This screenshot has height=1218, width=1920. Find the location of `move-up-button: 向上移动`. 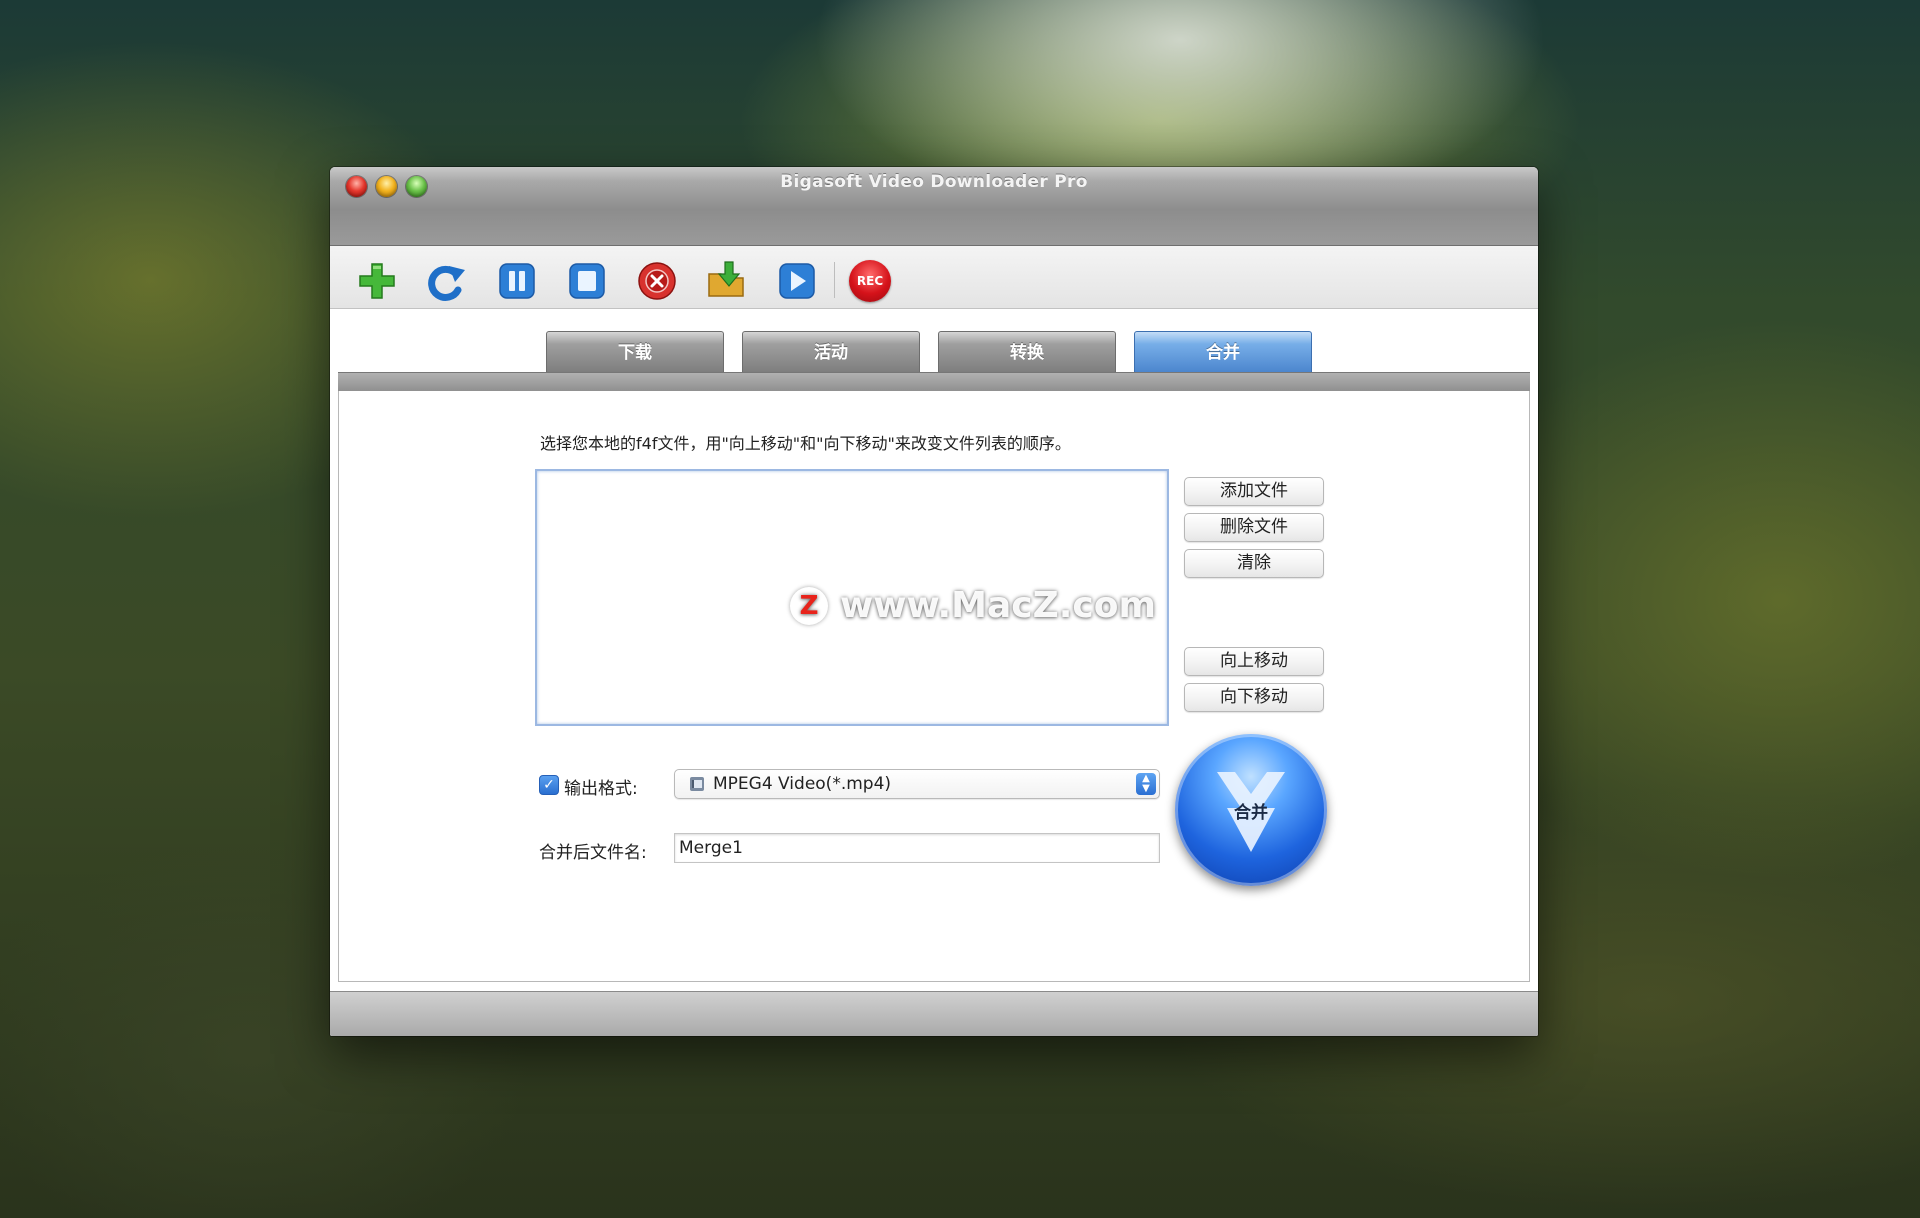

move-up-button: 向上移动 is located at coordinates (1254, 661).